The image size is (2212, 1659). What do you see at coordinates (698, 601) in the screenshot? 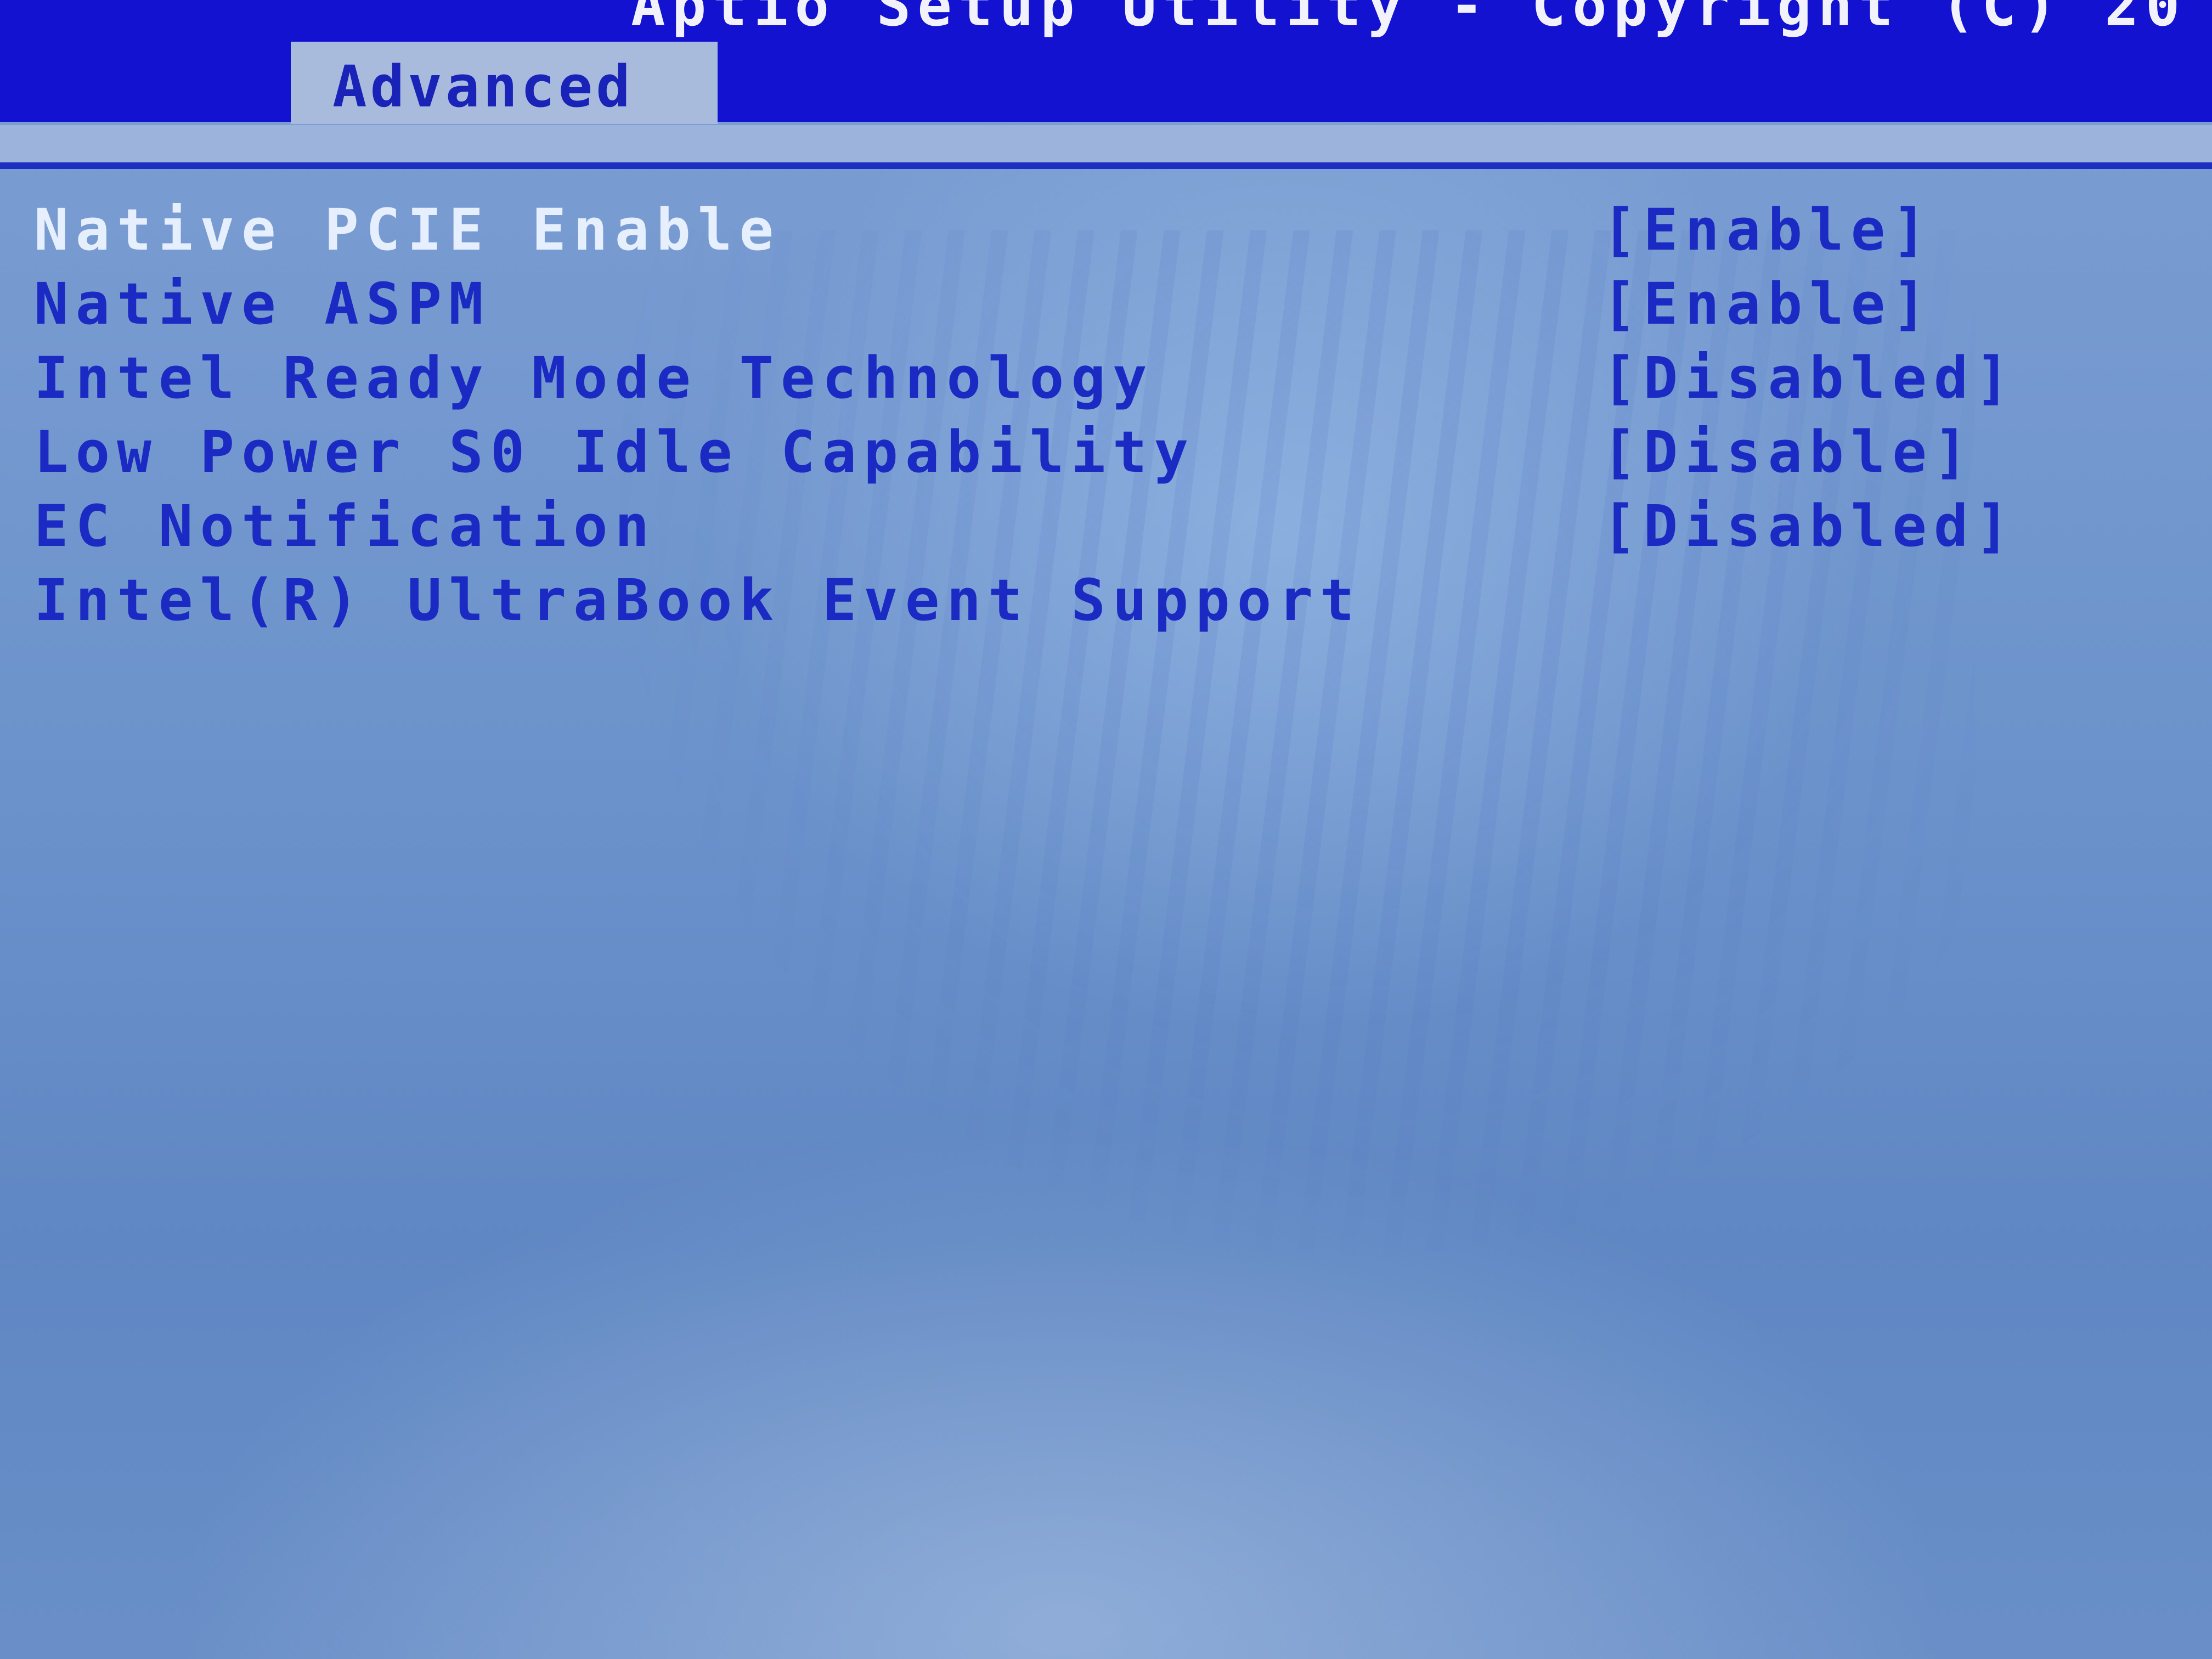
I see `setting-label: Intel(R) UltraBook Event Support` at bounding box center [698, 601].